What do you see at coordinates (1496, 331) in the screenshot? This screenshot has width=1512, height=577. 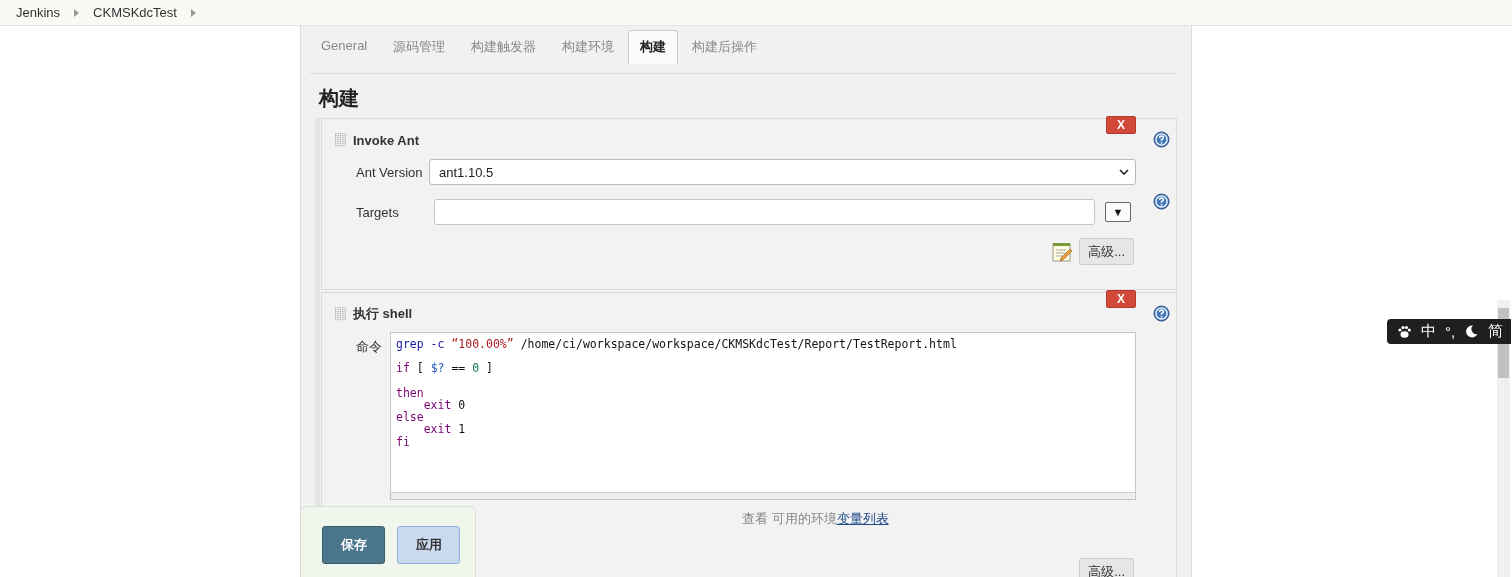 I see `ime-label: 简` at bounding box center [1496, 331].